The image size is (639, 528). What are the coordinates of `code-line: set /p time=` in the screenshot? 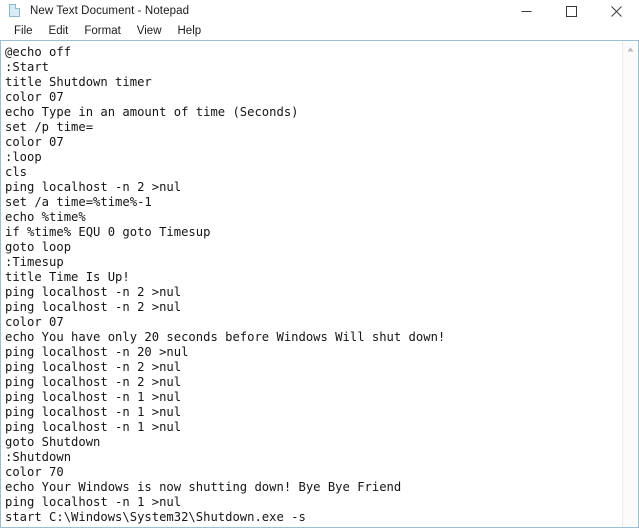 It's located at (49, 127).